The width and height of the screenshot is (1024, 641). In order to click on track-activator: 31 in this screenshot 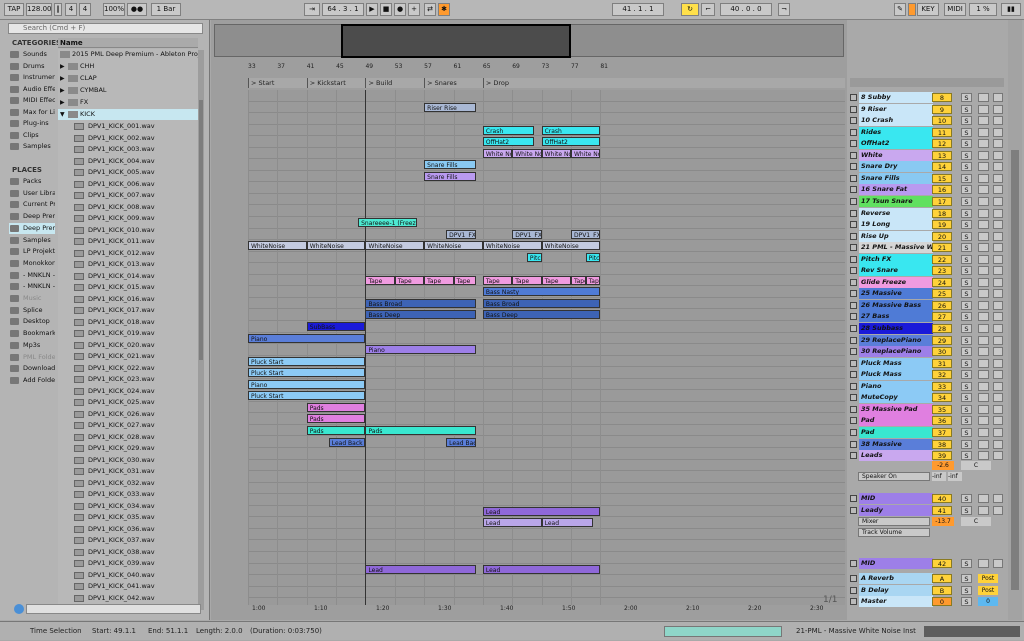, I will do `click(942, 363)`.